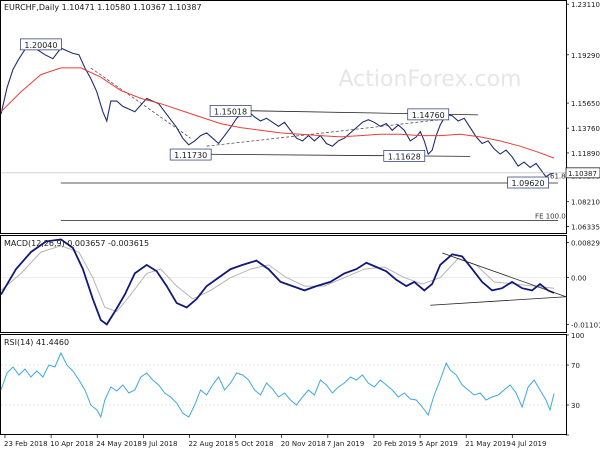  I want to click on rsi-y-tick-label: 70, so click(575, 366).